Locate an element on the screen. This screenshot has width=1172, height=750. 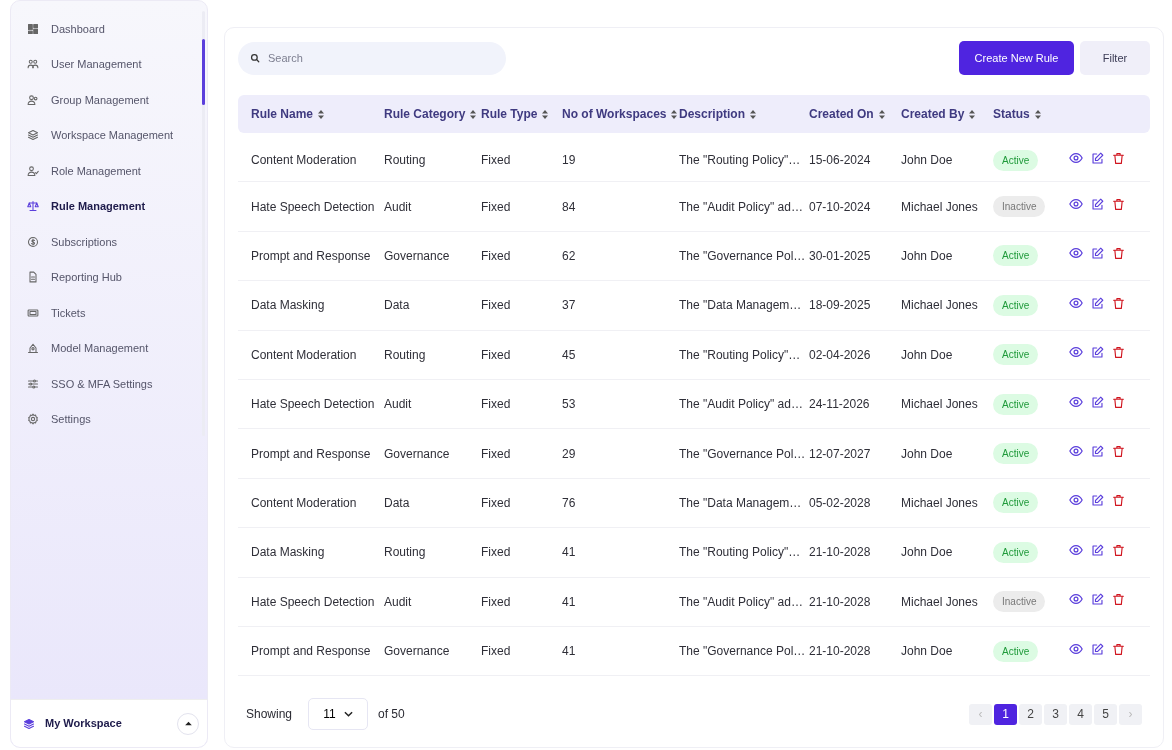
table-cell: Michael Jones is located at coordinates (939, 502).